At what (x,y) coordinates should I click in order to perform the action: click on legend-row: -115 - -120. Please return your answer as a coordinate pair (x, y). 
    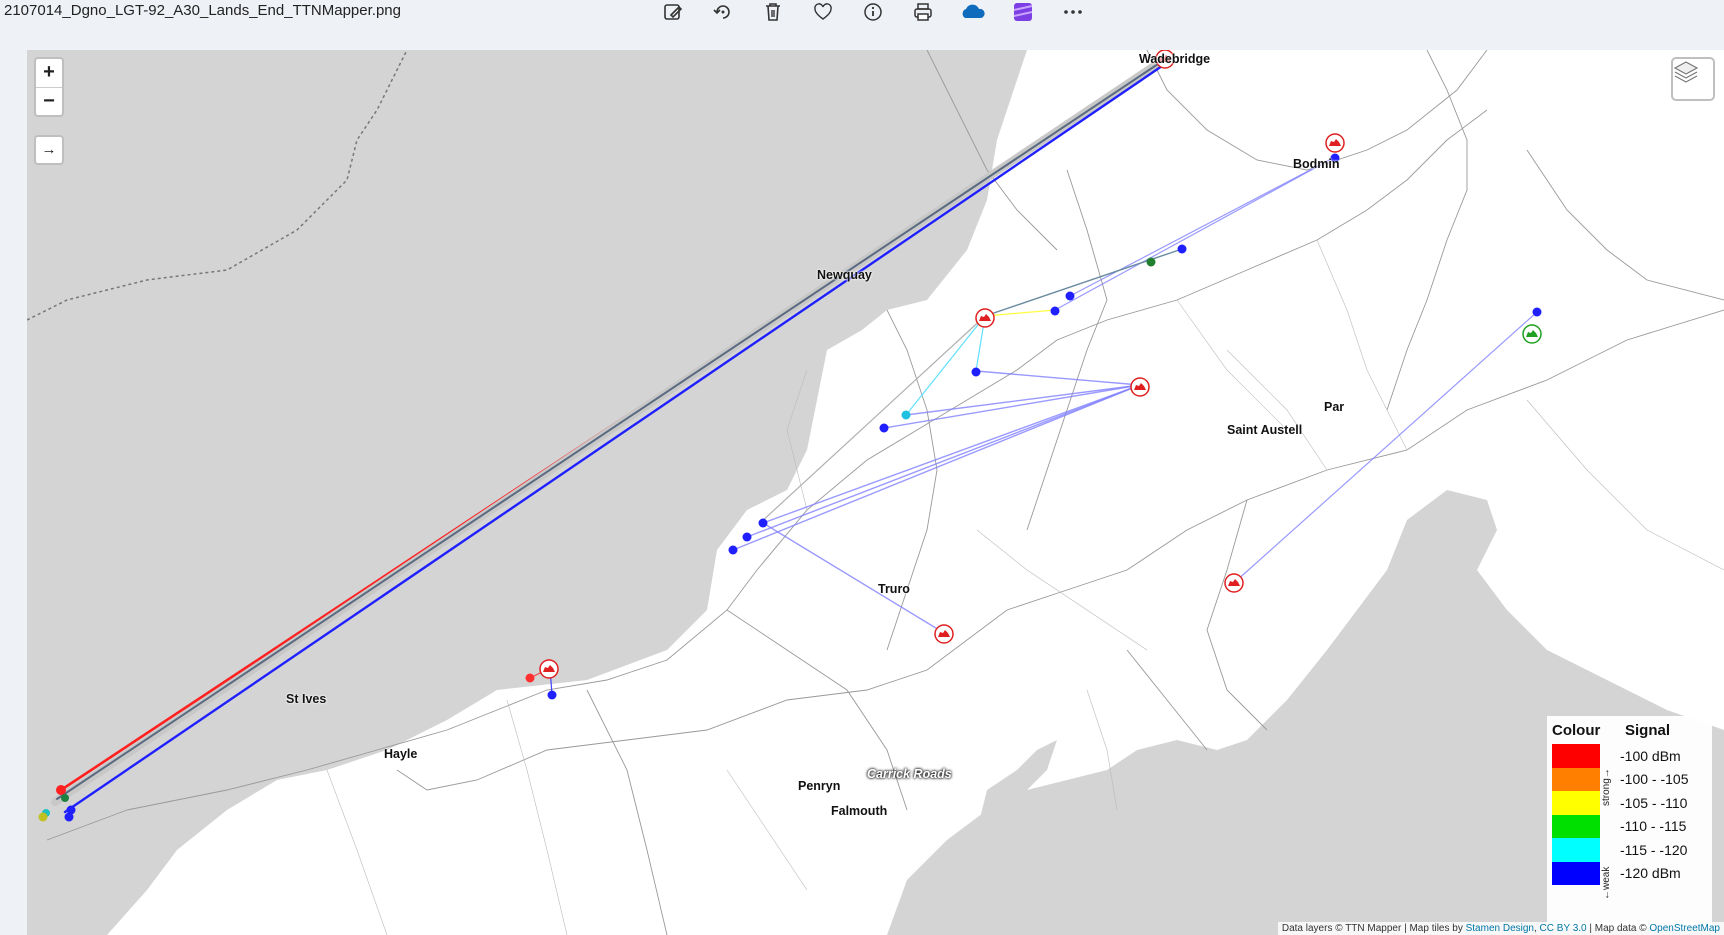
    Looking at the image, I should click on (1629, 850).